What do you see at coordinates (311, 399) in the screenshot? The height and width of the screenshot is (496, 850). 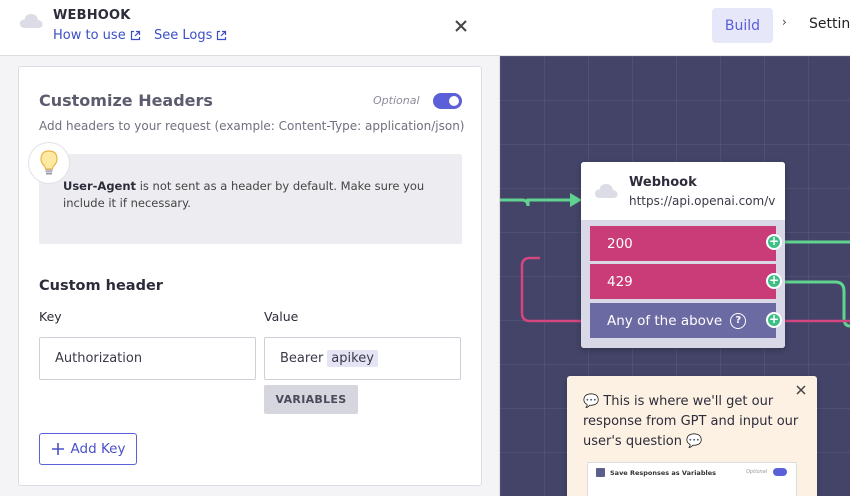 I see `variables-button: VARIABLES` at bounding box center [311, 399].